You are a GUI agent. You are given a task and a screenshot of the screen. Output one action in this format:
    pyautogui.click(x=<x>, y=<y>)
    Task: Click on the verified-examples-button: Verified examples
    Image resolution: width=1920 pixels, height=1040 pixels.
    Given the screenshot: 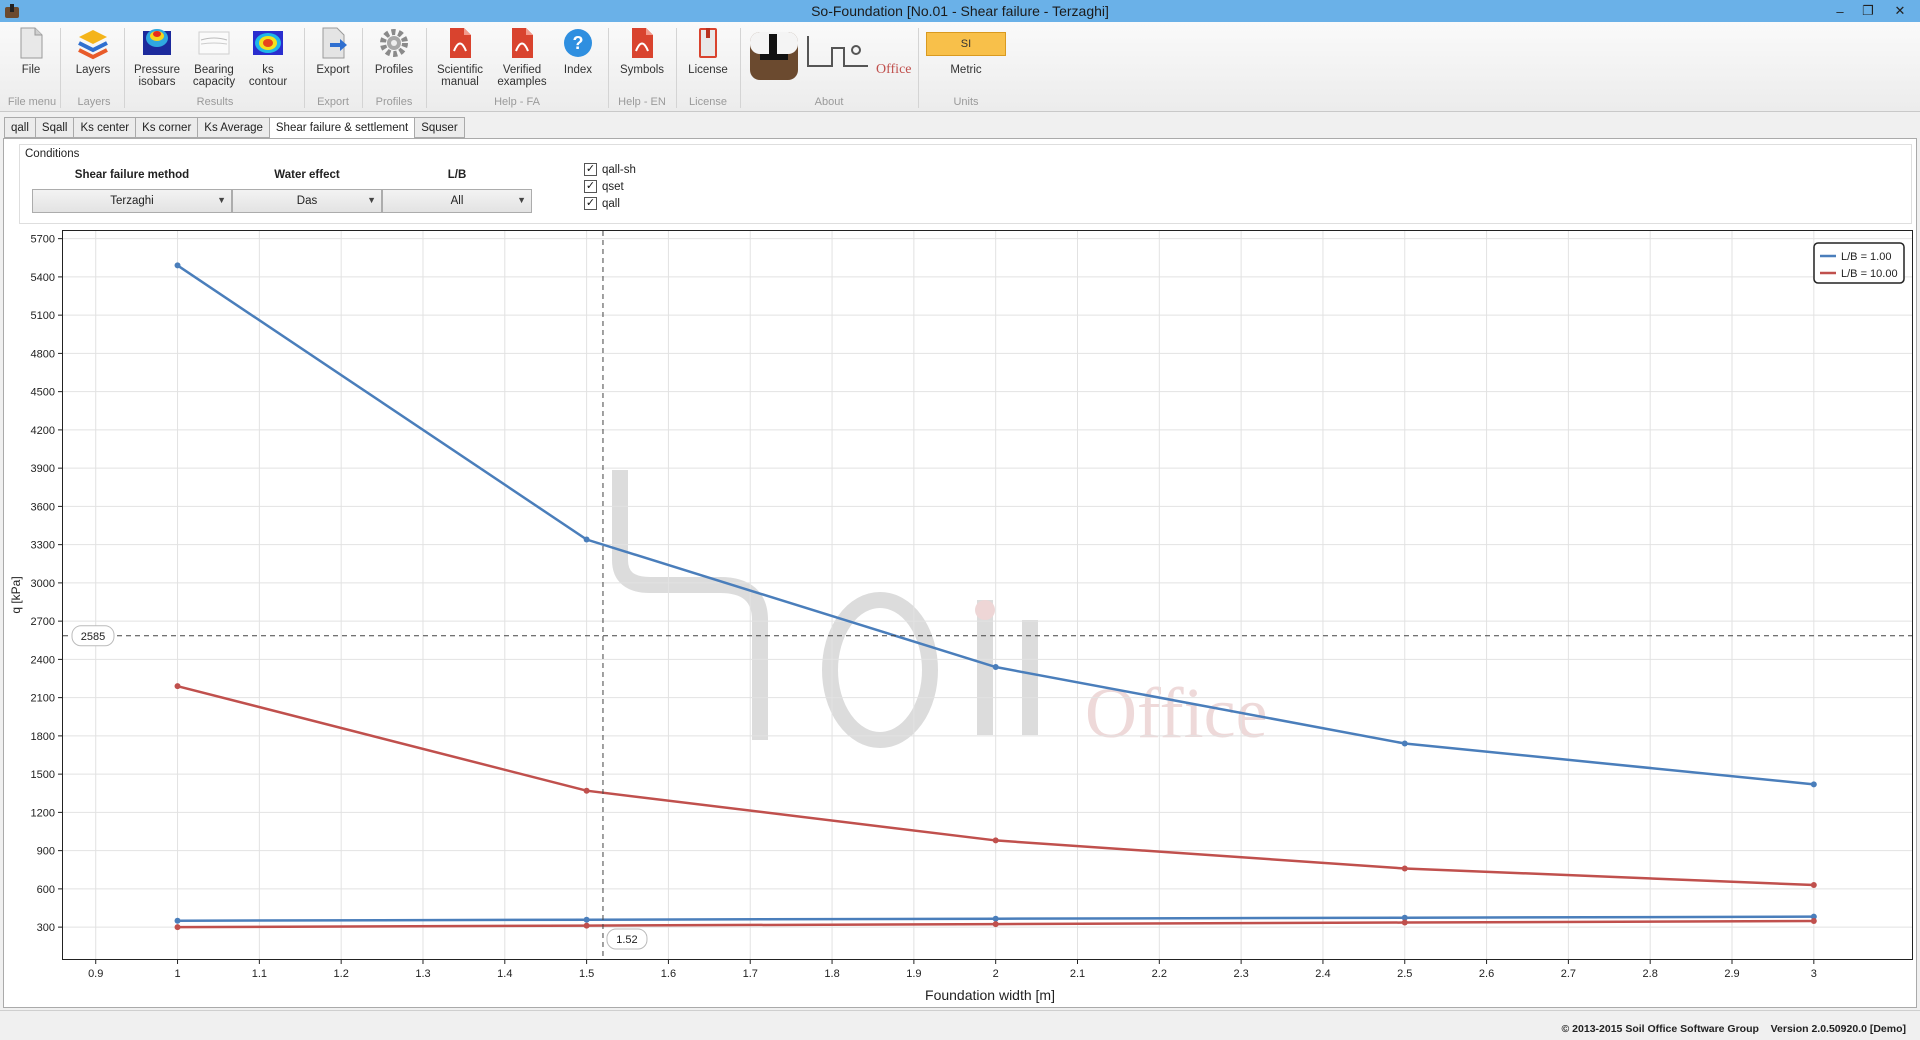 What is the action you would take?
    pyautogui.click(x=522, y=57)
    